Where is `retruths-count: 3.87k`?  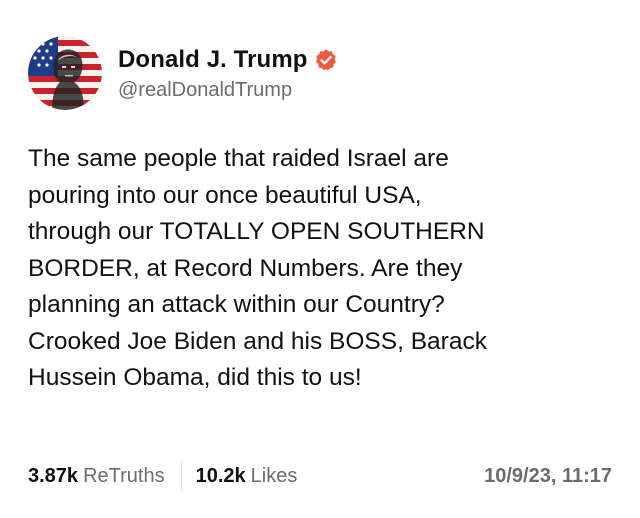 retruths-count: 3.87k is located at coordinates (53, 475).